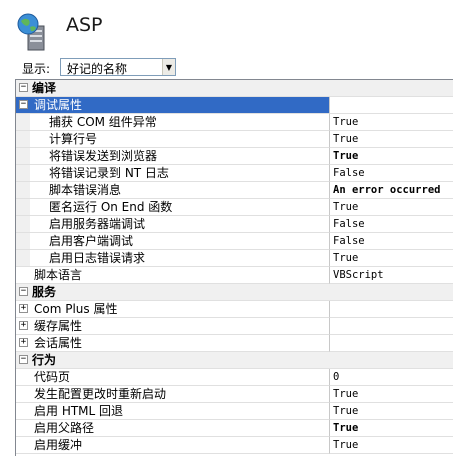 The height and width of the screenshot is (456, 453). I want to click on property-row-debug-group: − 调试属性, so click(234, 105).